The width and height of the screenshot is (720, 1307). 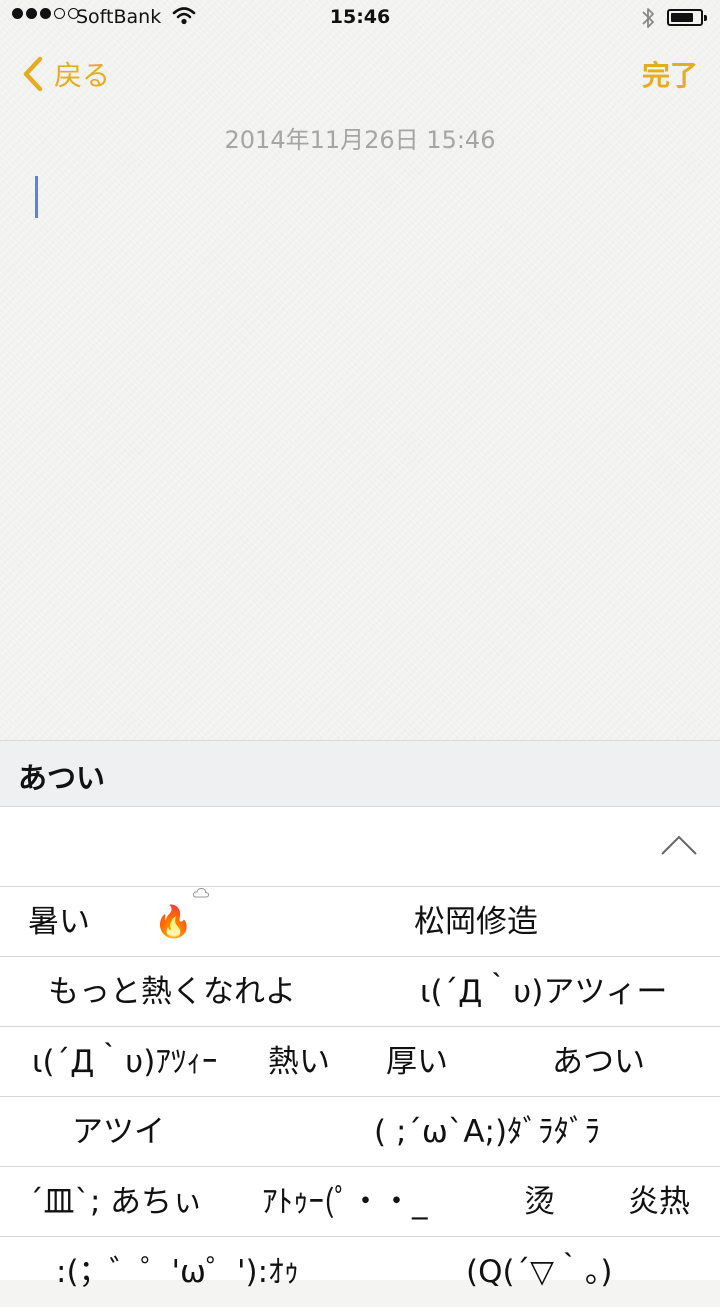 What do you see at coordinates (173, 921) in the screenshot?
I see `fire-emoji-candidate: 🔥` at bounding box center [173, 921].